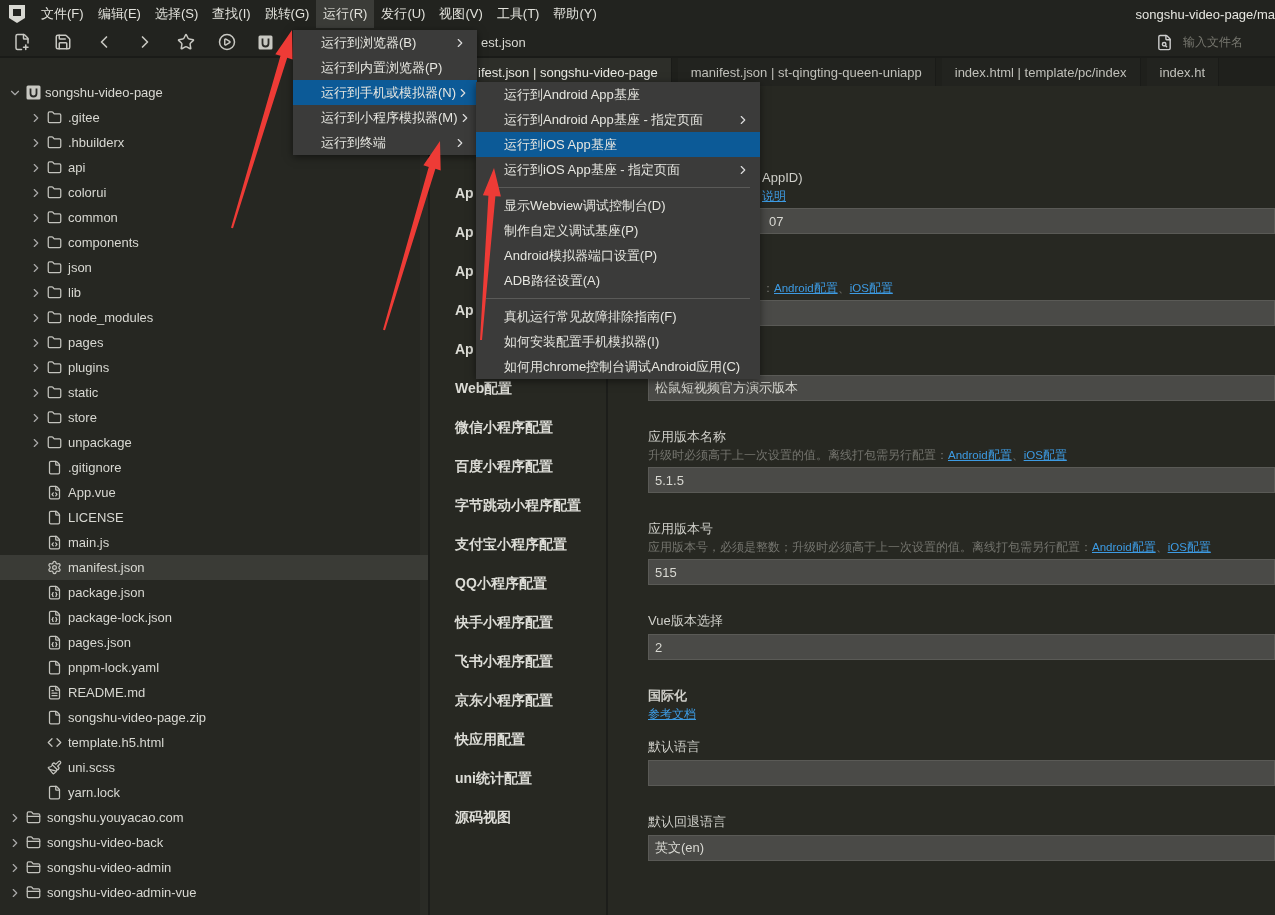  What do you see at coordinates (186, 42) in the screenshot?
I see `star-icon` at bounding box center [186, 42].